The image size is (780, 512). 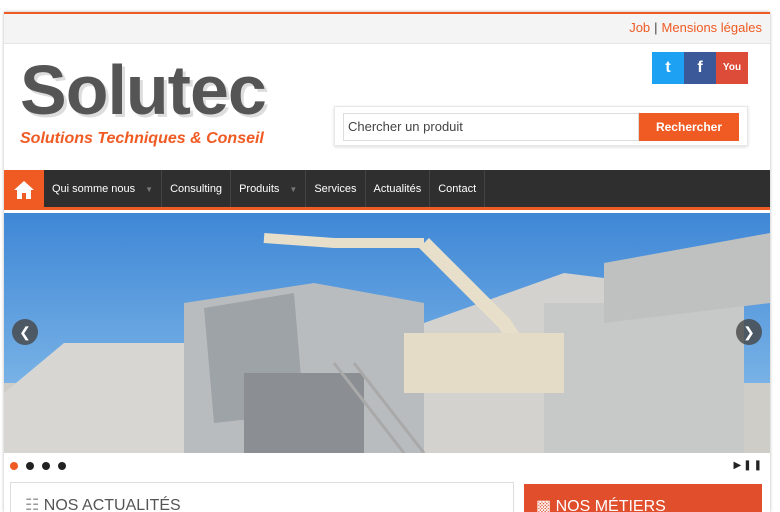 I want to click on slider-next-button: ❯, so click(x=749, y=332).